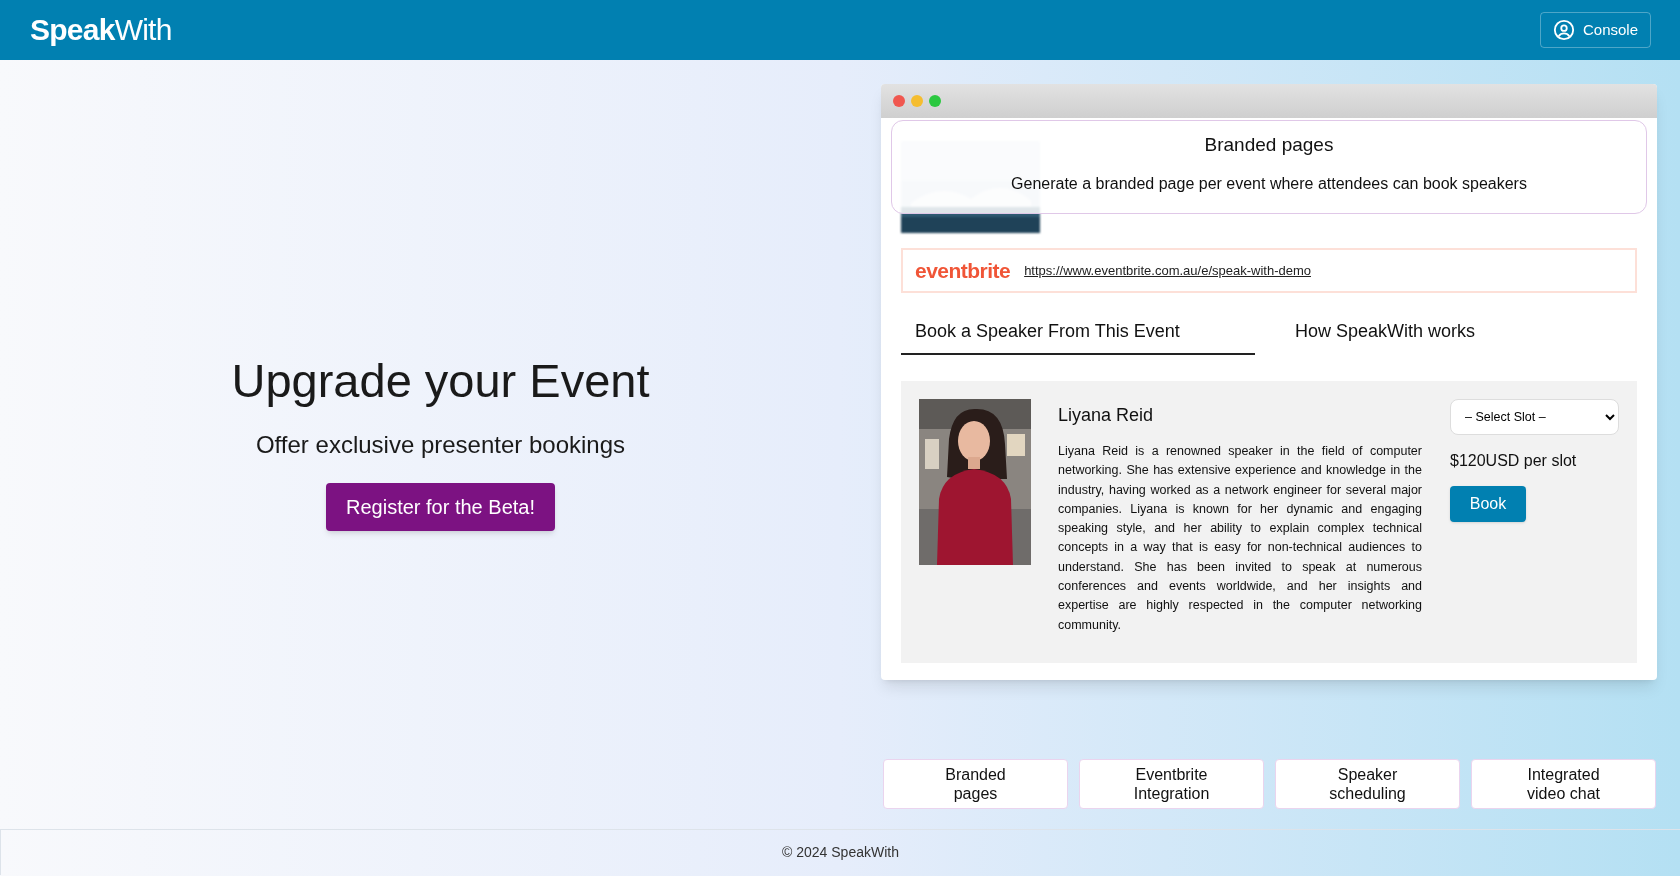  Describe the element at coordinates (440, 381) in the screenshot. I see `hero-title: Upgrade your Event` at that location.